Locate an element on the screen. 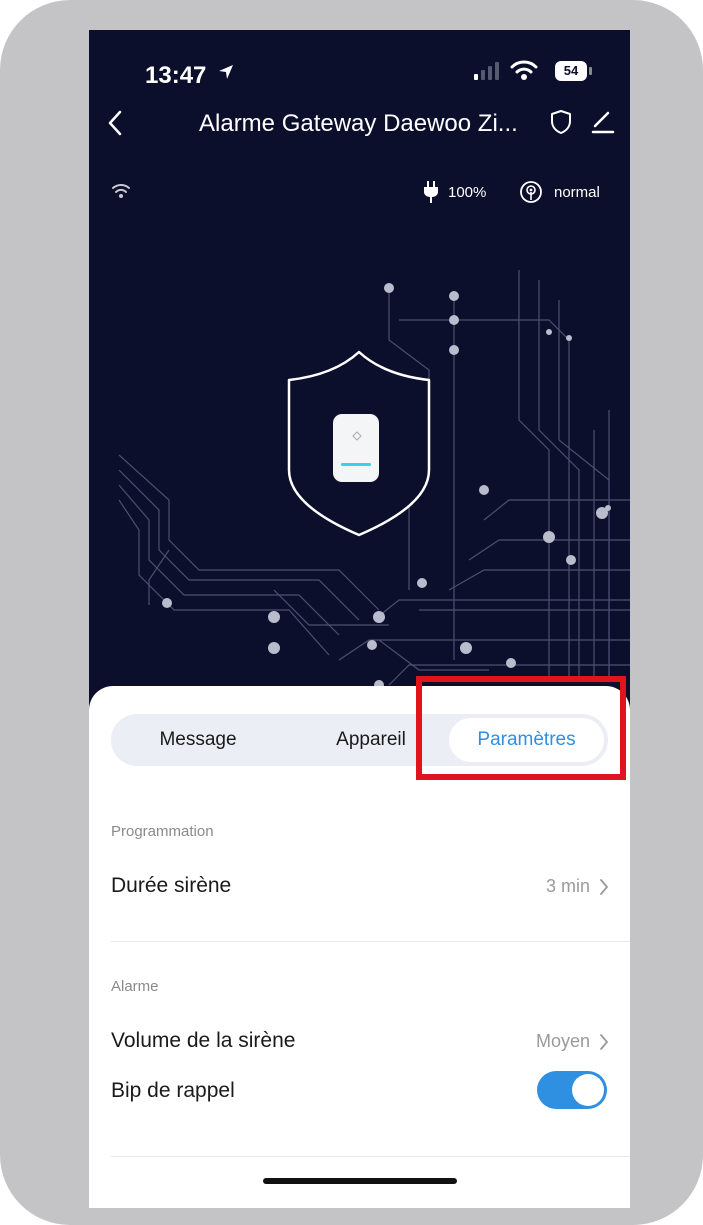 The image size is (703, 1225). back-chevron-icon is located at coordinates (115, 123).